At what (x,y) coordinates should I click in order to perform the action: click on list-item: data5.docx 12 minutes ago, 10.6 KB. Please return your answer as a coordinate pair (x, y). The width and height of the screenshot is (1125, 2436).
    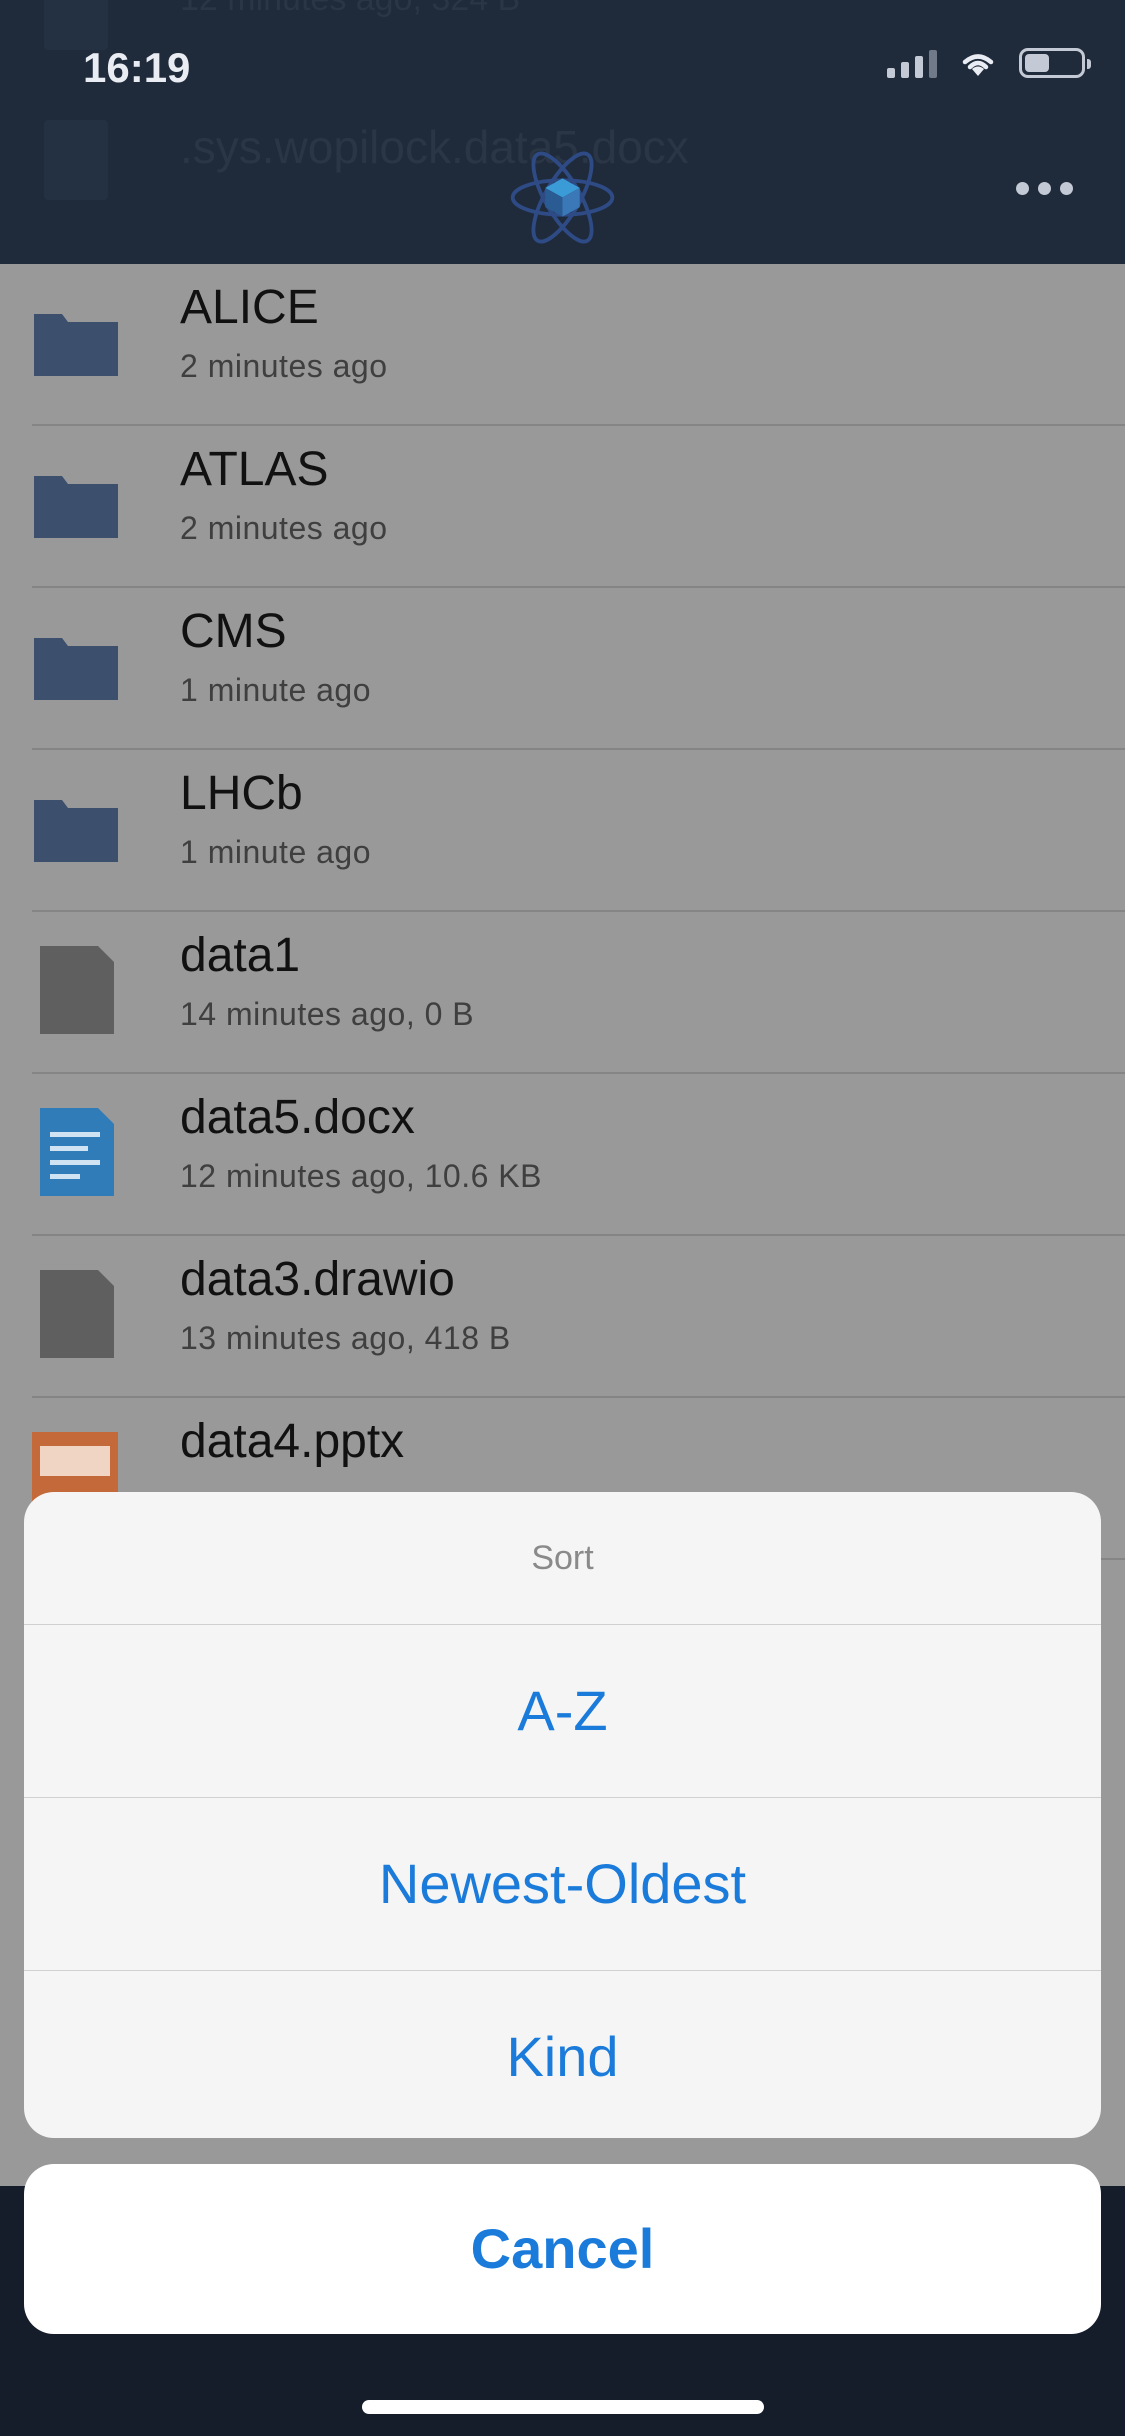
    Looking at the image, I should click on (562, 1155).